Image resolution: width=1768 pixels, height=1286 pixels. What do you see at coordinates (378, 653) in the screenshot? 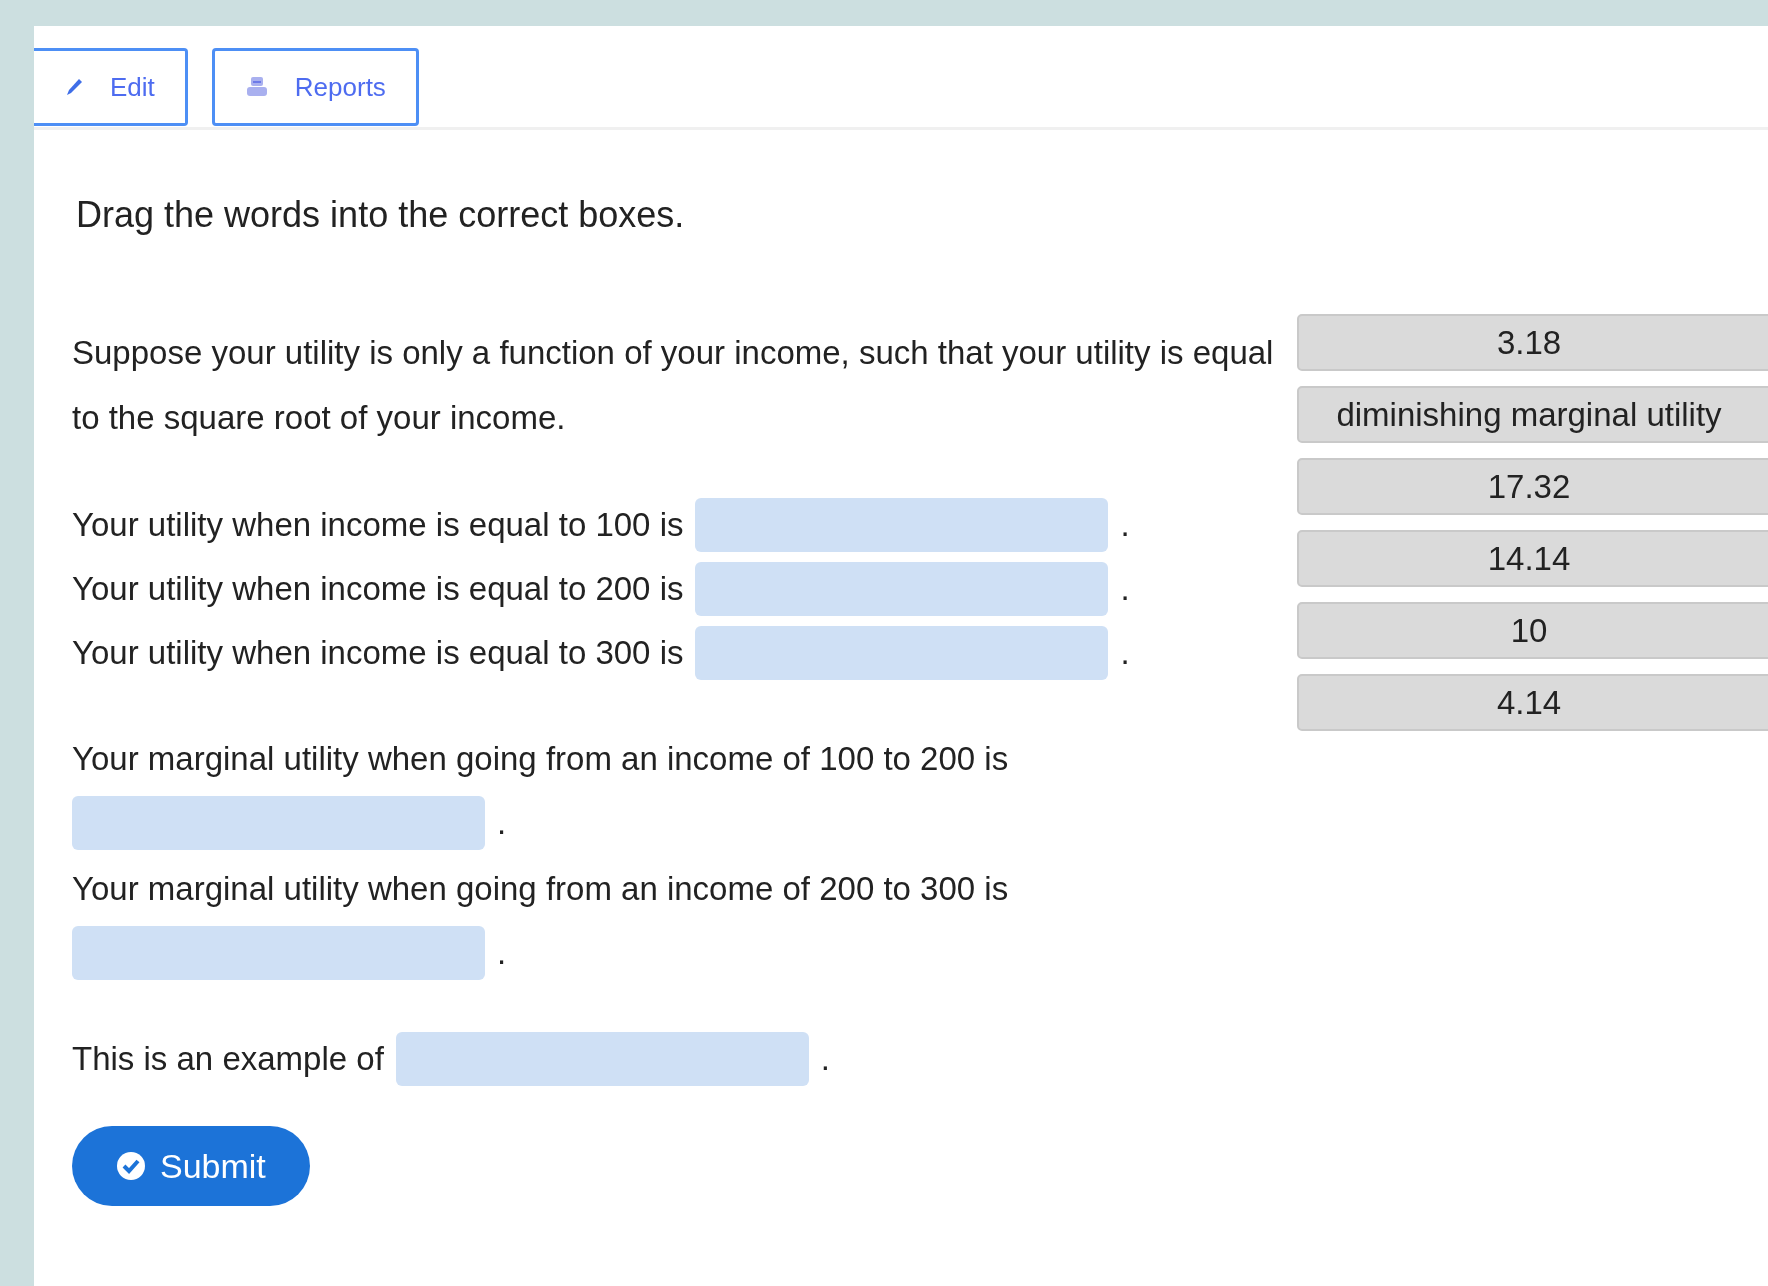
I see `sentence-text: Your utility when income is equal to 300 is` at bounding box center [378, 653].